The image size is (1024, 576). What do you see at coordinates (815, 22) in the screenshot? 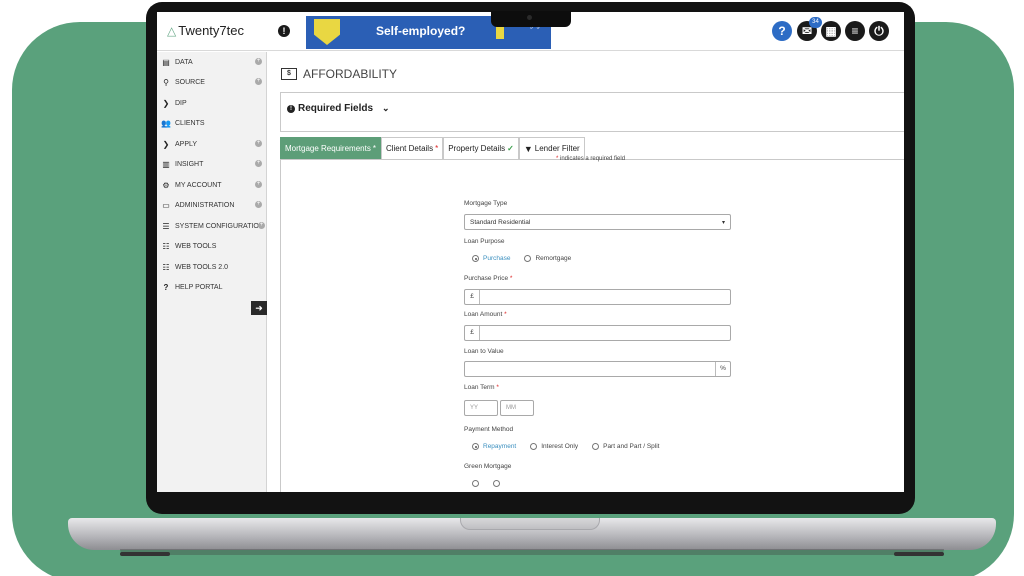
I see `mail-count-badge: 34` at bounding box center [815, 22].